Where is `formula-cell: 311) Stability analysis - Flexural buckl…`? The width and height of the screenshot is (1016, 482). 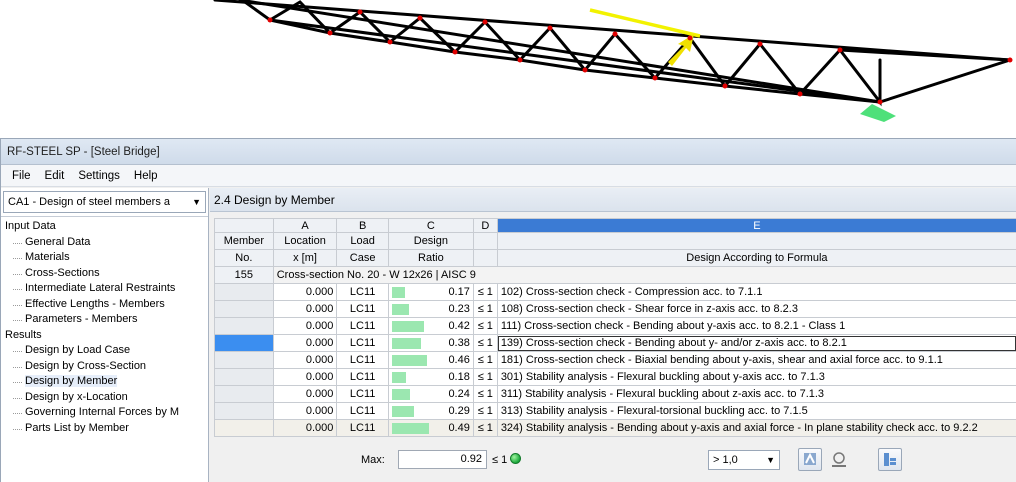 formula-cell: 311) Stability analysis - Flexural buckl… is located at coordinates (756, 394).